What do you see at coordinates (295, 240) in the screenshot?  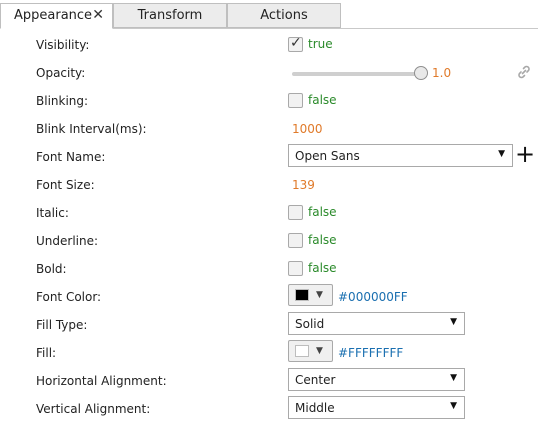 I see `underline-checkbox` at bounding box center [295, 240].